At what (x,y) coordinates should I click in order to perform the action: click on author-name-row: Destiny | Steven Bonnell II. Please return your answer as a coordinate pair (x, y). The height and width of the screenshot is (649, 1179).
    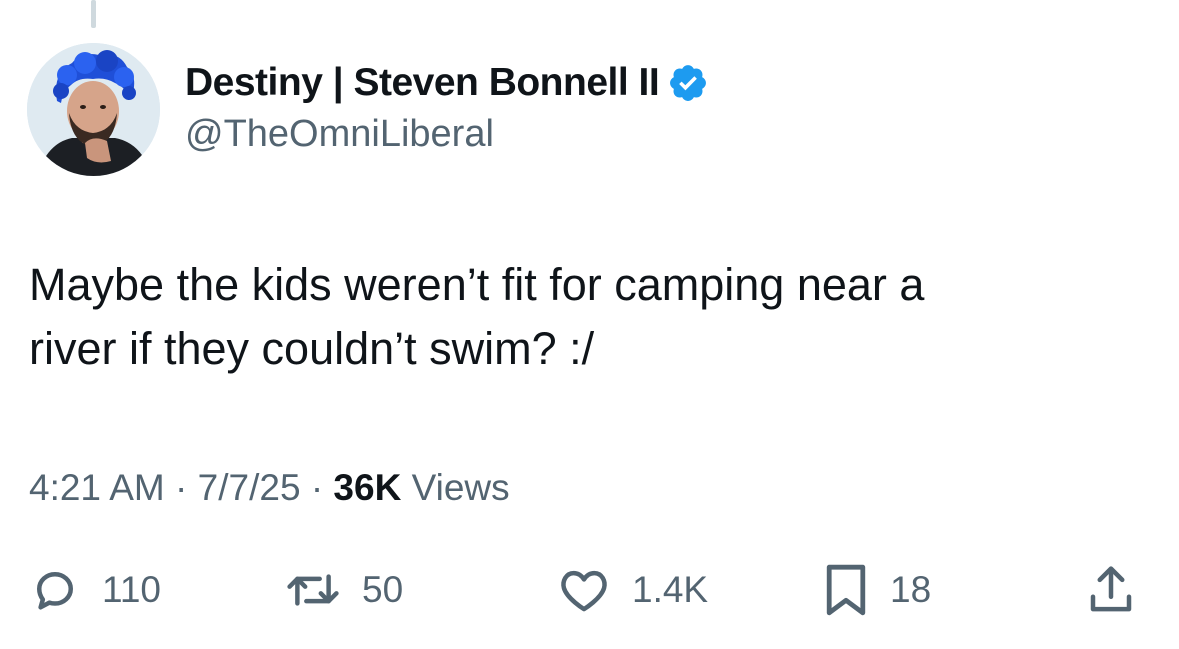
    Looking at the image, I should click on (447, 83).